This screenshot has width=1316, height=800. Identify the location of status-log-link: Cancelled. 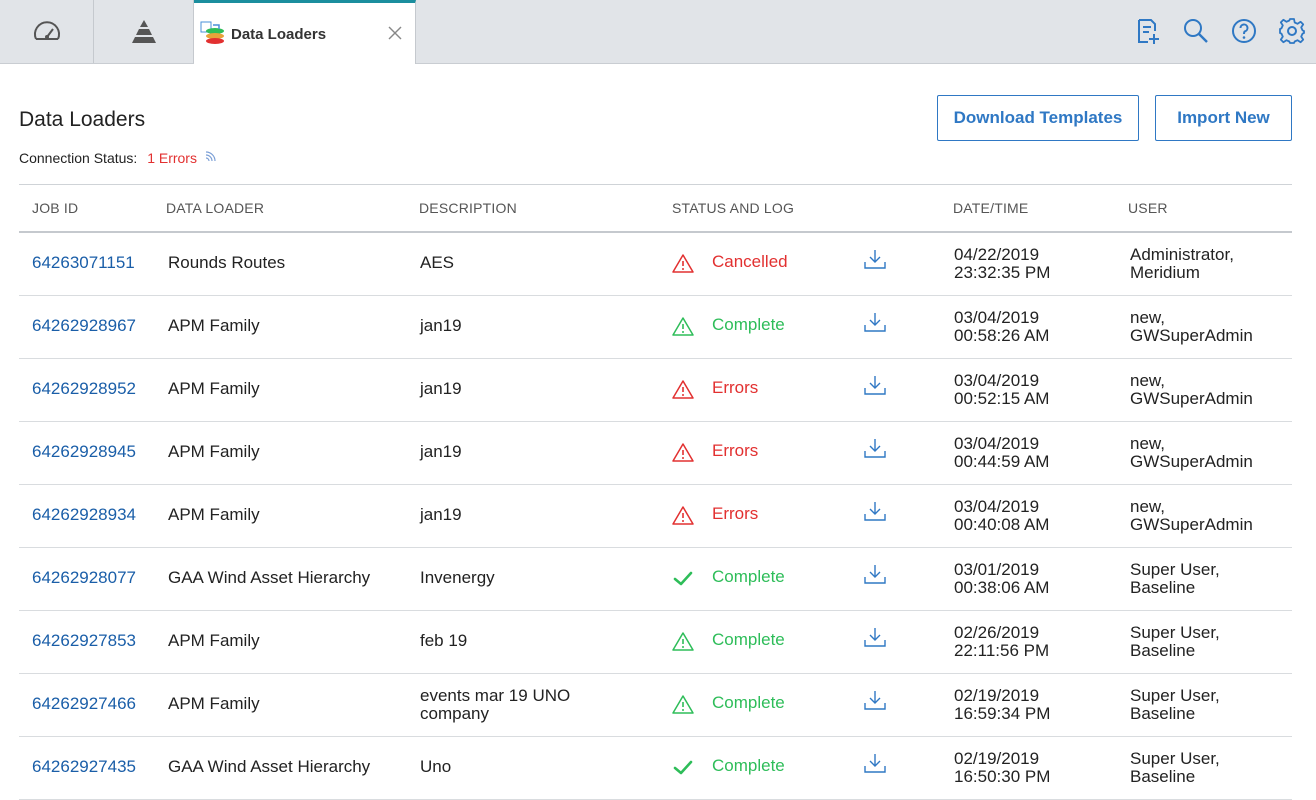
(750, 262).